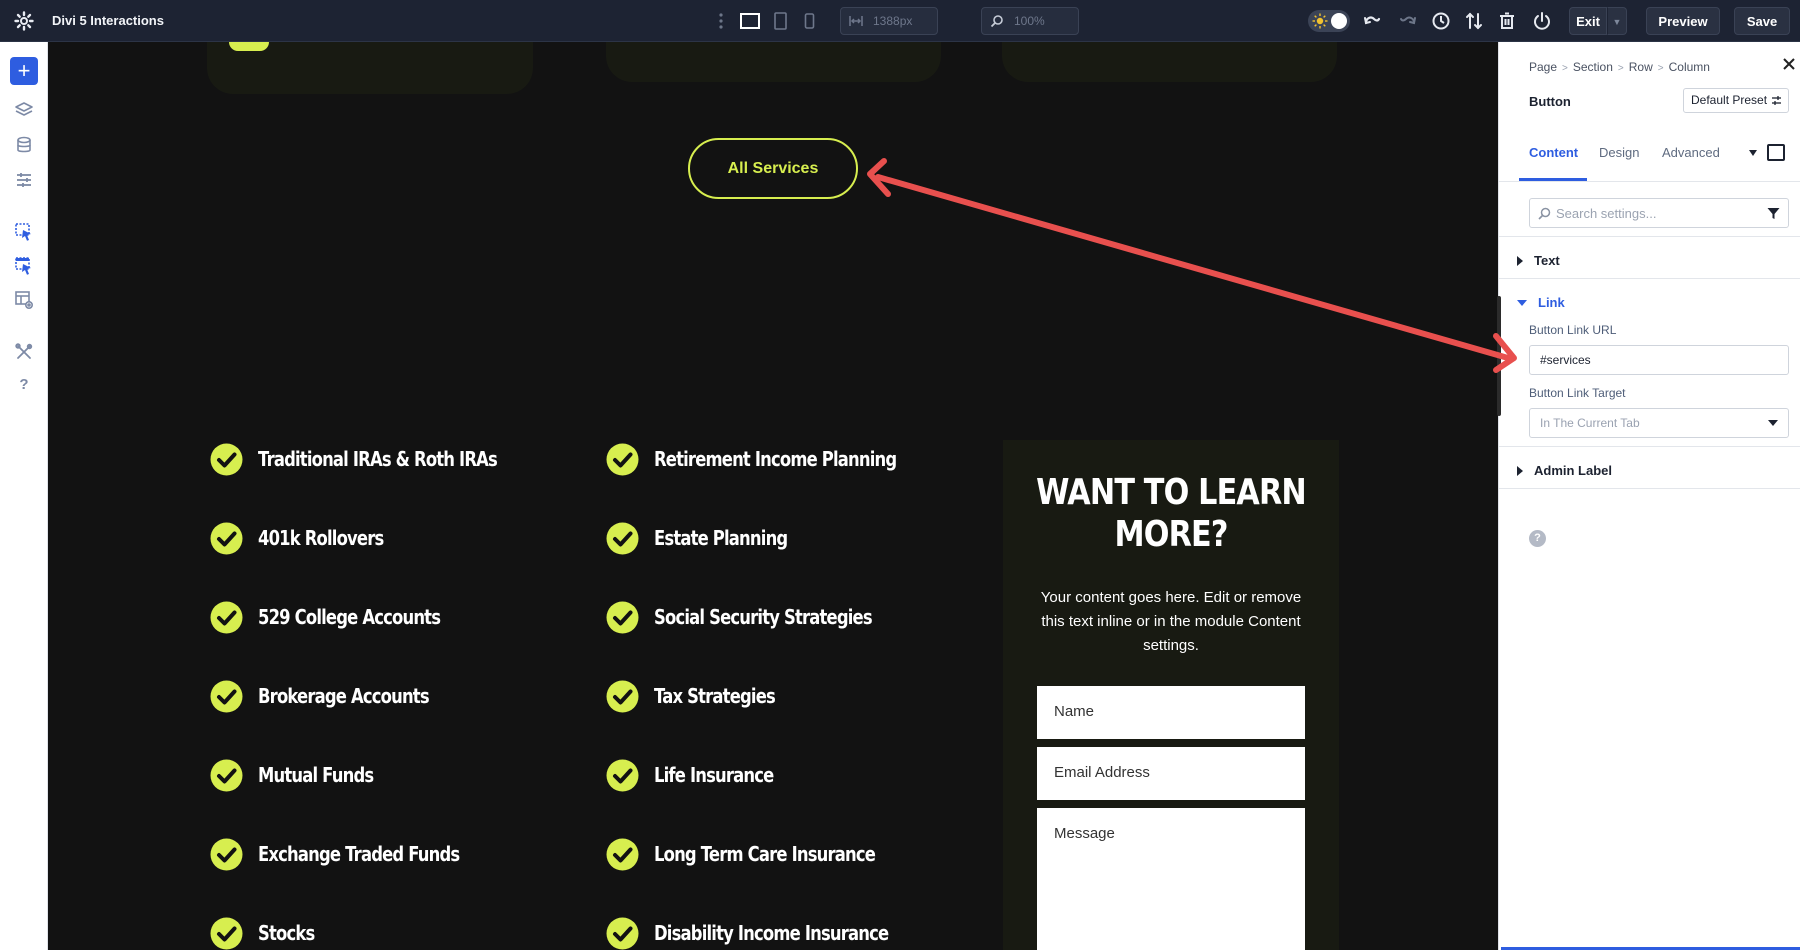 The image size is (1800, 950). Describe the element at coordinates (775, 459) in the screenshot. I see `service-label: Retirement Income Planning` at that location.